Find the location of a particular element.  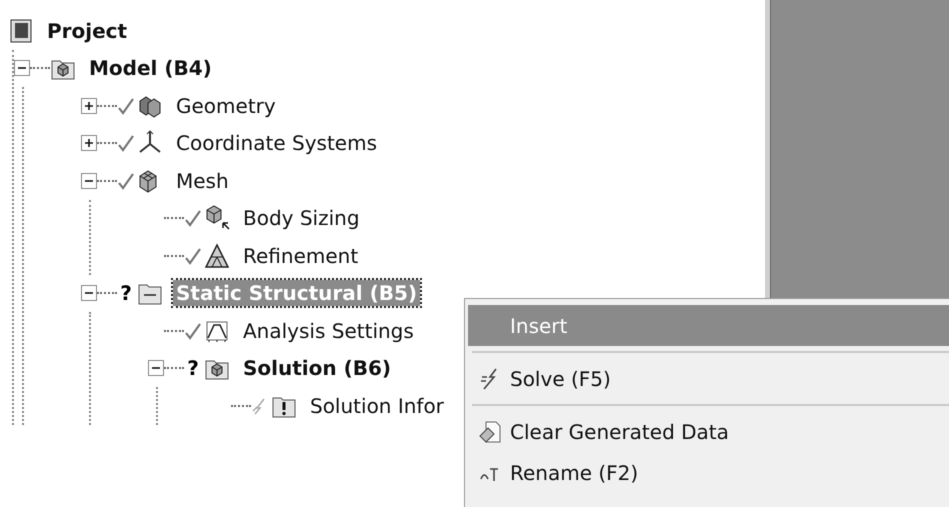

menu-item: Clear Generated Data is located at coordinates (708, 431).